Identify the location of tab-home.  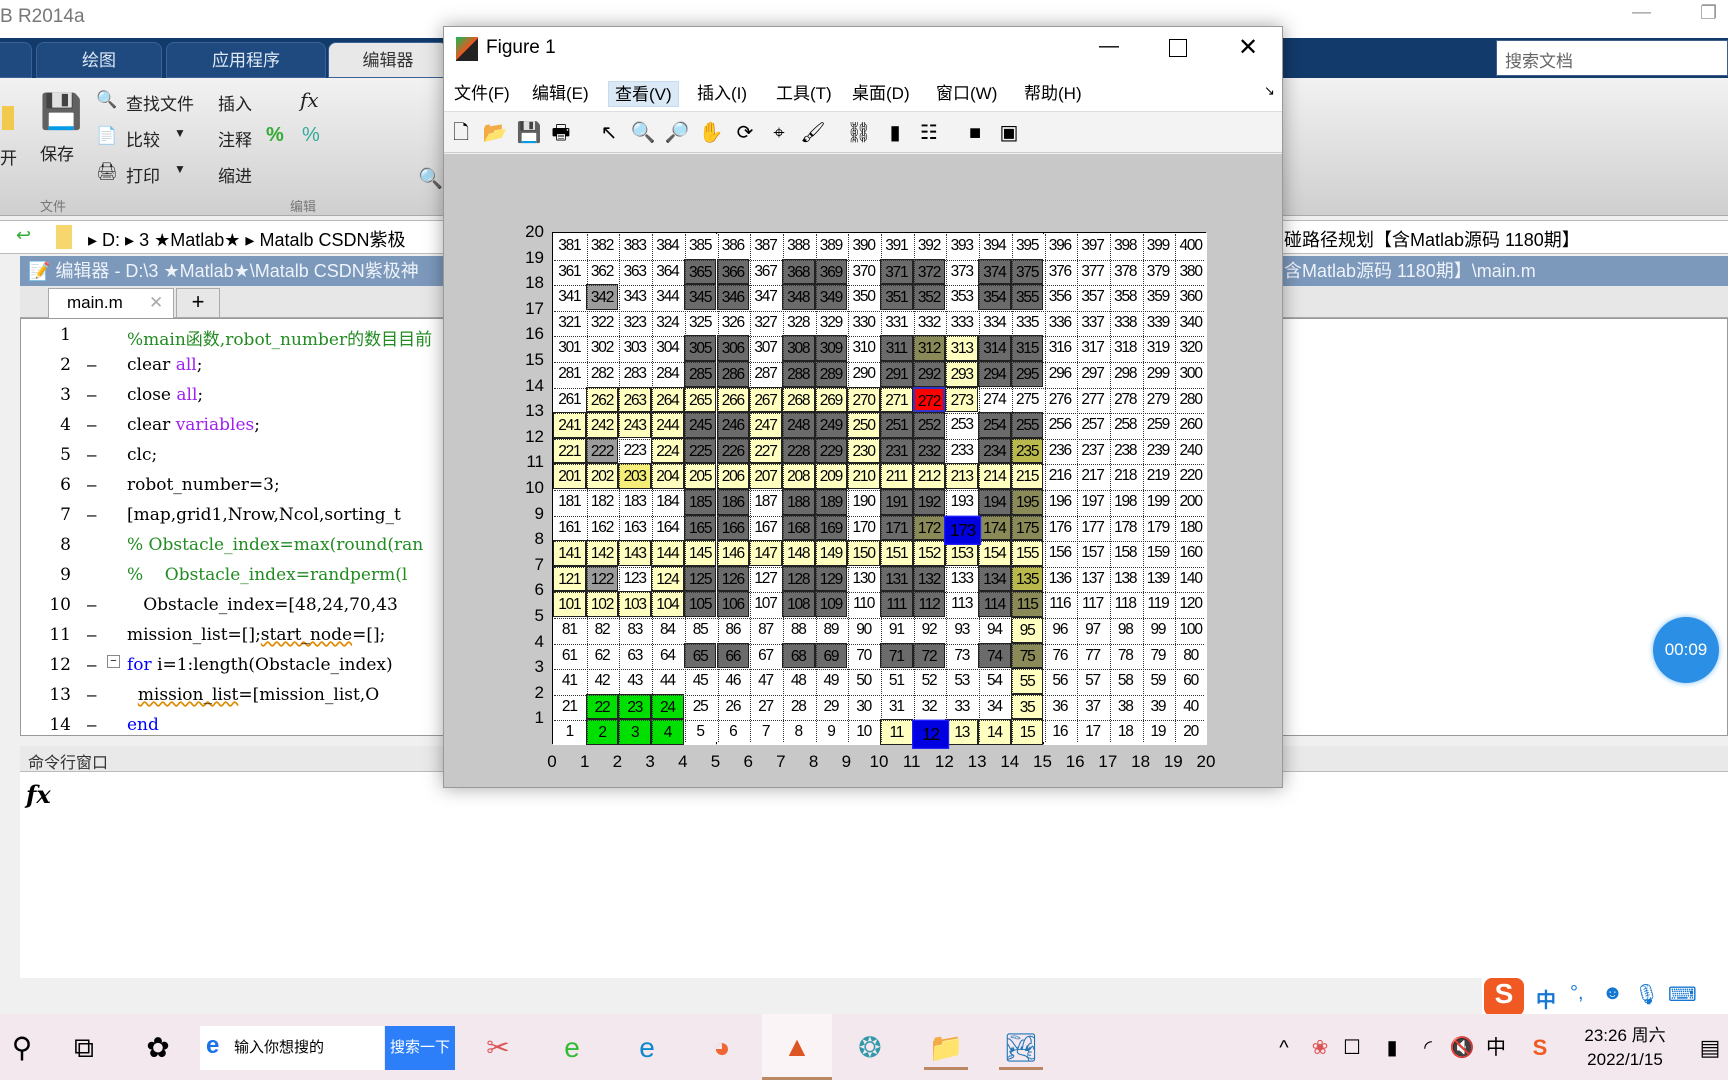
(16, 60).